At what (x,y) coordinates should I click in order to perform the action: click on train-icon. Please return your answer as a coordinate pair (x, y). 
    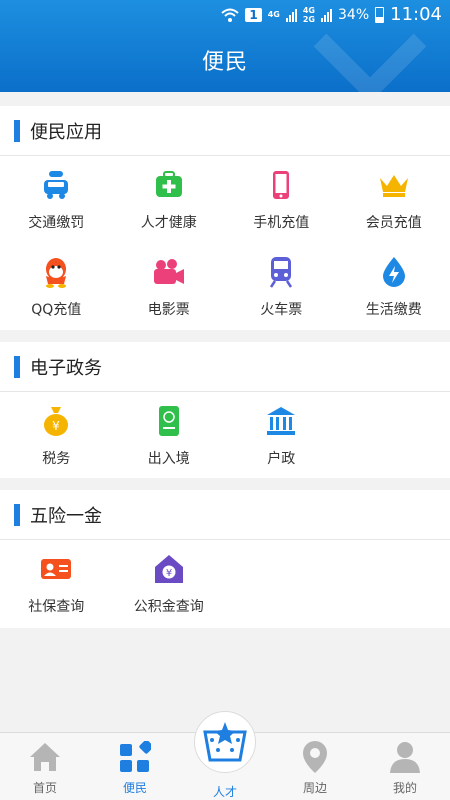
    Looking at the image, I should click on (281, 272).